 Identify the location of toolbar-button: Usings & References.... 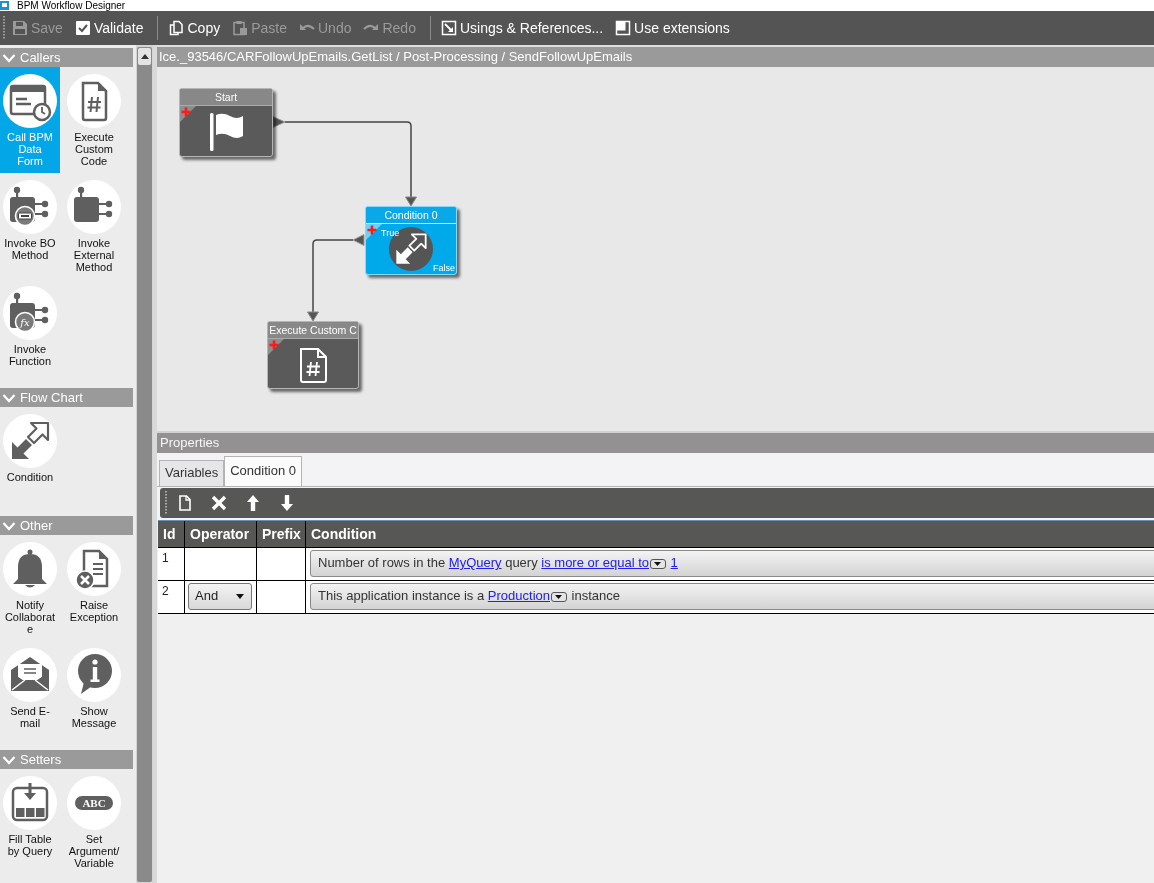
(522, 28).